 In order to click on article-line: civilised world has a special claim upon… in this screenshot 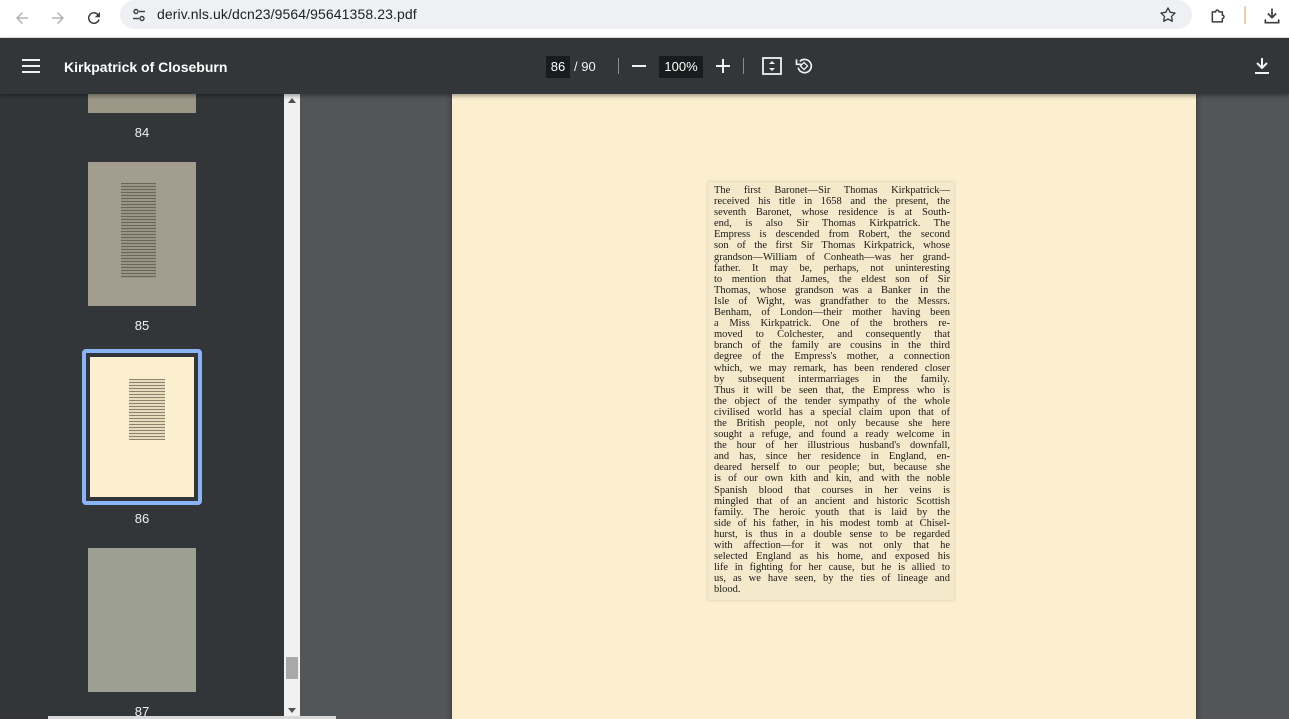, I will do `click(832, 412)`.